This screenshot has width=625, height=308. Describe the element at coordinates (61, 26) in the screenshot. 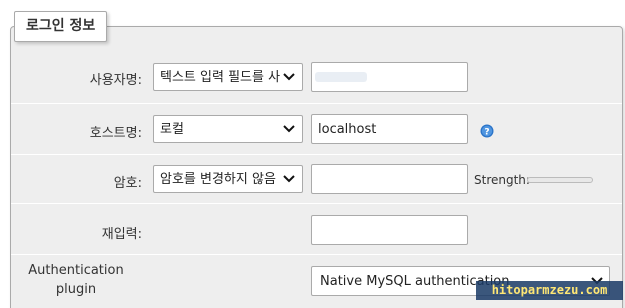

I see `fieldset-legend: 로그인 정보` at that location.